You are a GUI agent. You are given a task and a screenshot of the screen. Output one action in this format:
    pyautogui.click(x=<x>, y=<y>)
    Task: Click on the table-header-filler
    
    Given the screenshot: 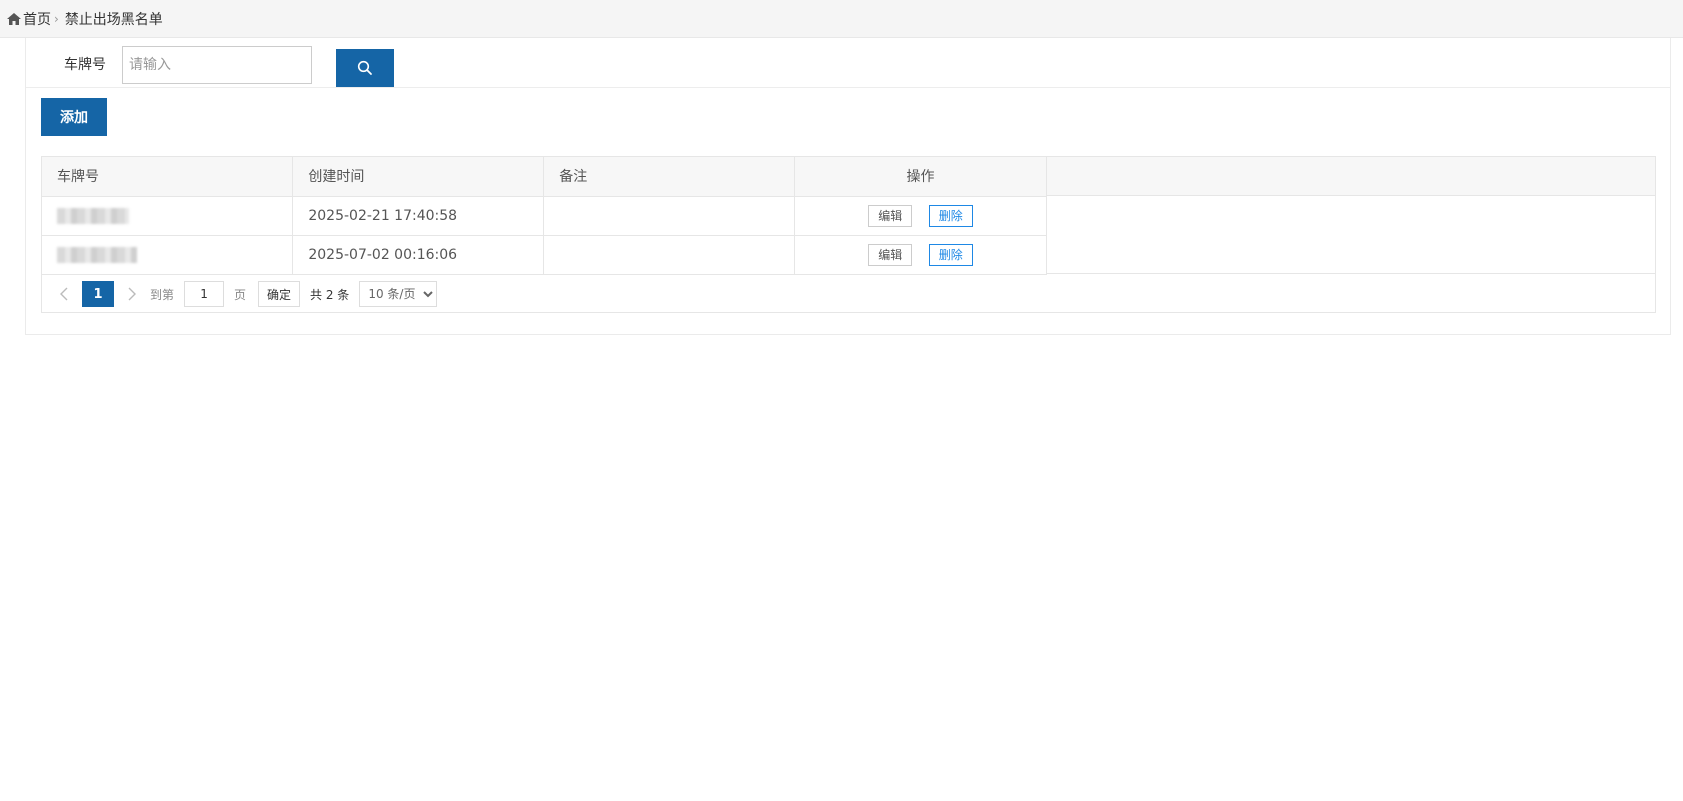 What is the action you would take?
    pyautogui.click(x=1351, y=176)
    